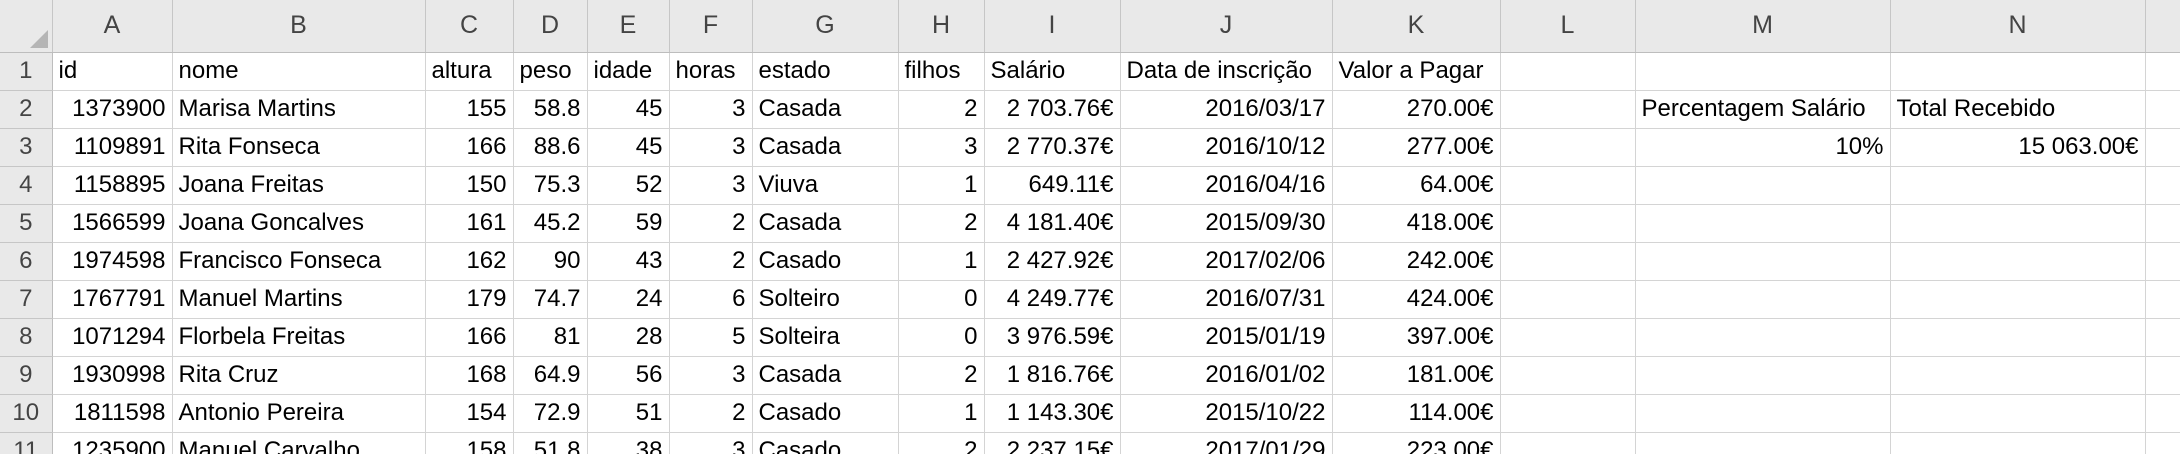  Describe the element at coordinates (711, 299) in the screenshot. I see `cell: 6` at that location.